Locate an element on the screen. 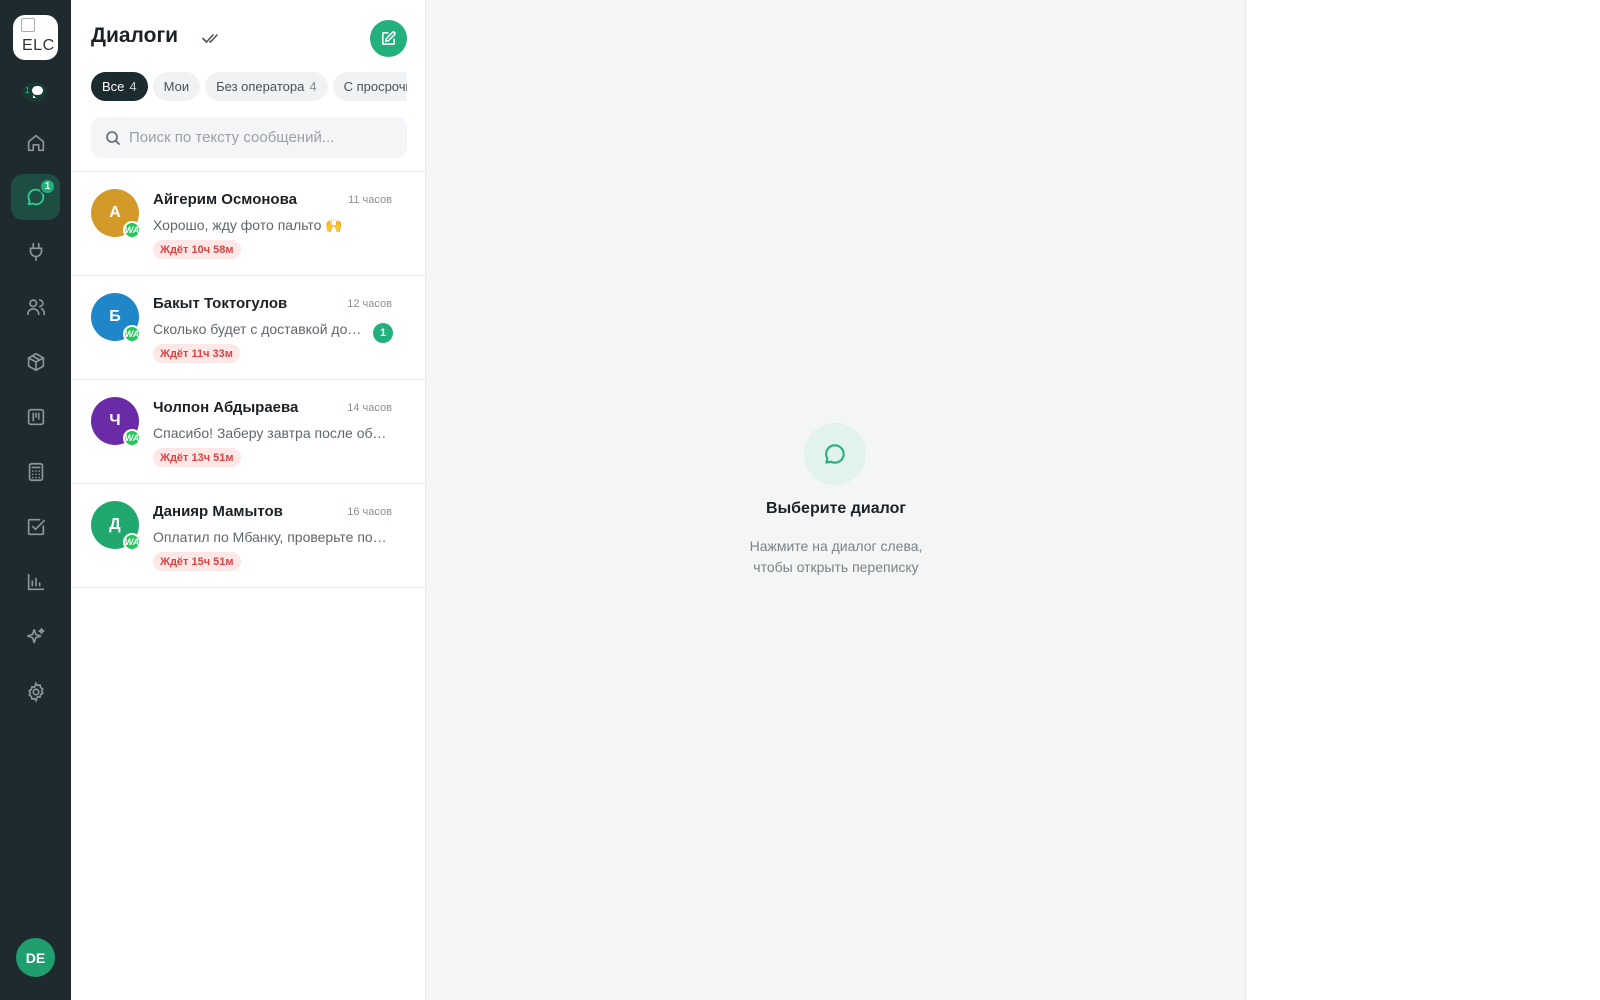  message-preview: Сколько будет с доставкой до Оша? is located at coordinates (259, 329).